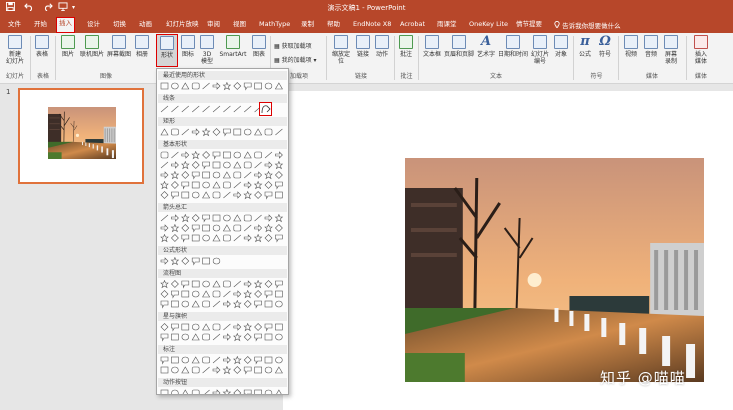 The image size is (733, 410). What do you see at coordinates (81, 136) in the screenshot?
I see `slide-thumbnail` at bounding box center [81, 136].